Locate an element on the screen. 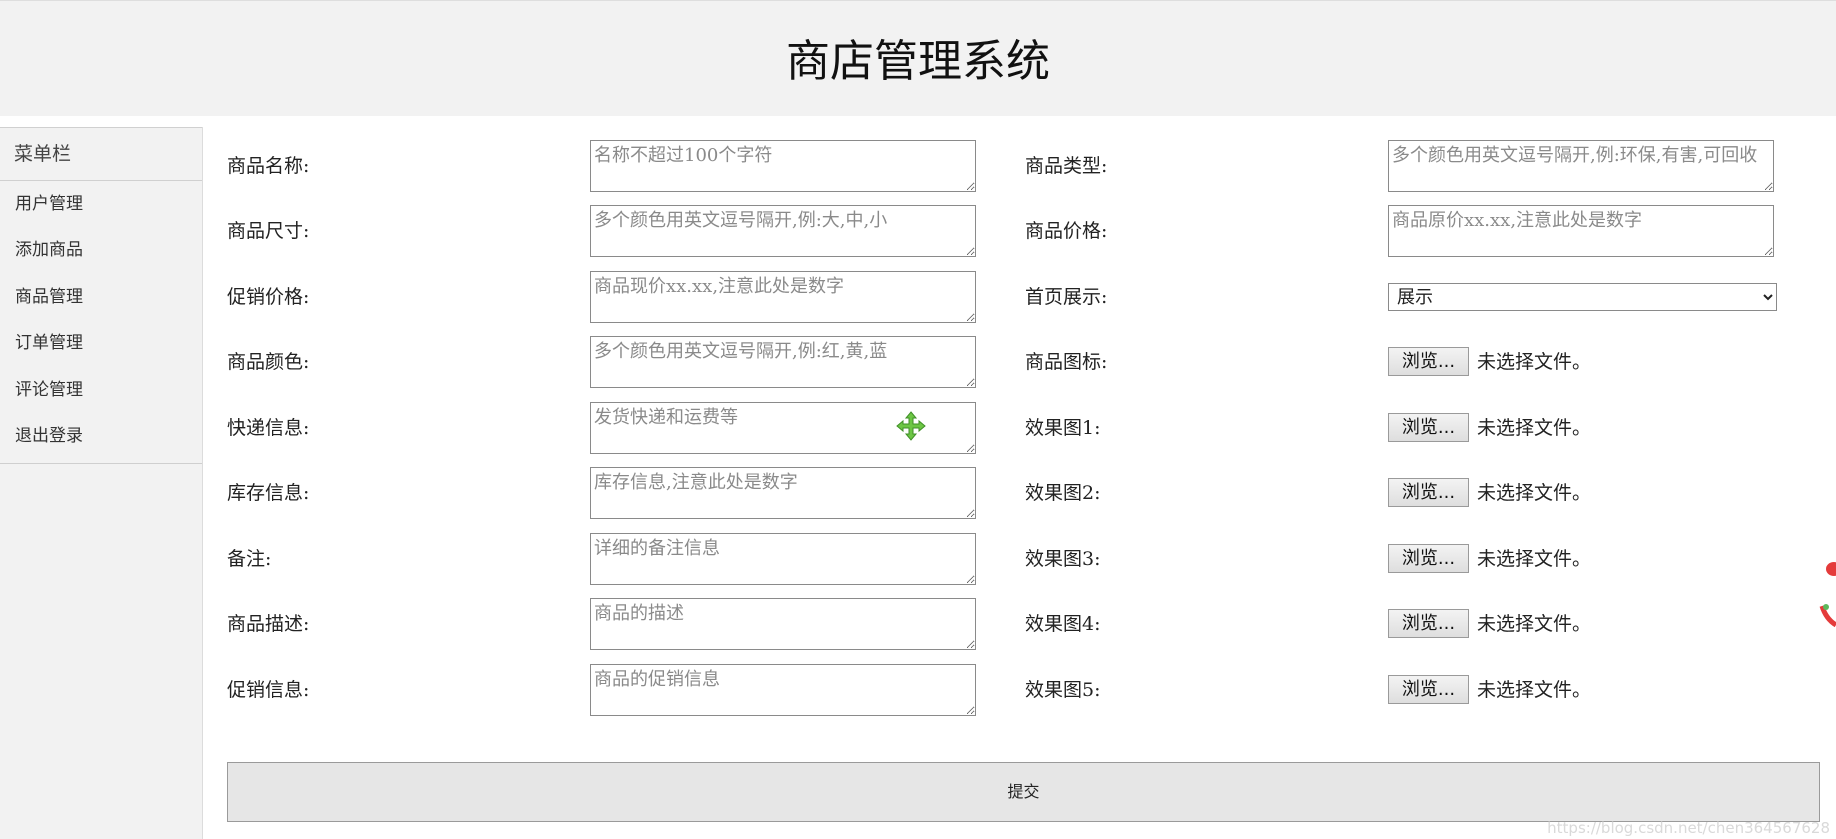 This screenshot has height=839, width=1836. effect-image-2-file-status: 未选择文件。 is located at coordinates (1534, 493).